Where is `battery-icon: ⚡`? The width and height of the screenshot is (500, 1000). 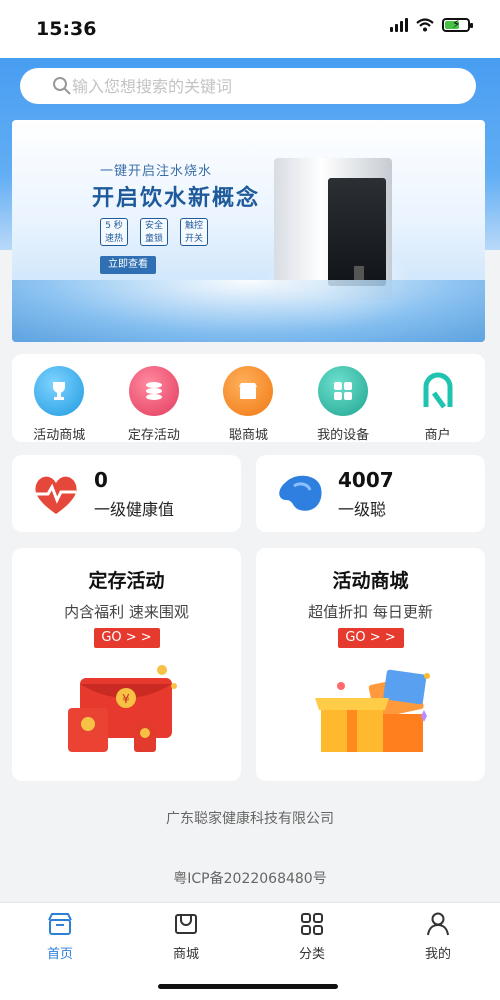
battery-icon: ⚡ is located at coordinates (457, 24).